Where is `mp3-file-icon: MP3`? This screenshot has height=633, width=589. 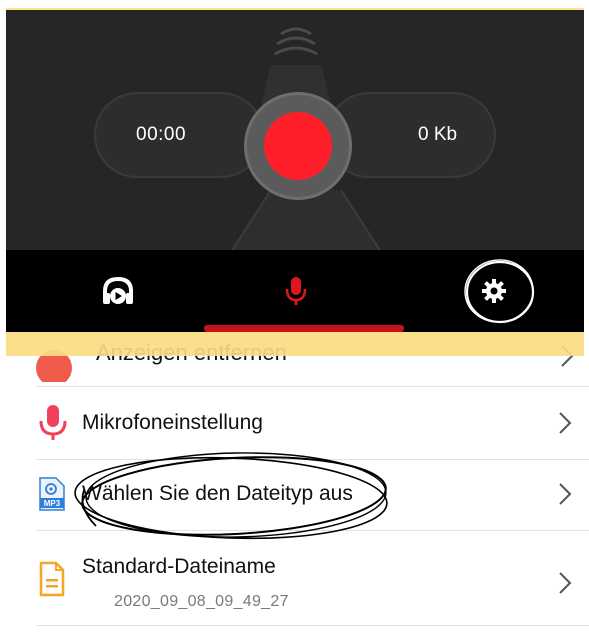 mp3-file-icon: MP3 is located at coordinates (52, 494).